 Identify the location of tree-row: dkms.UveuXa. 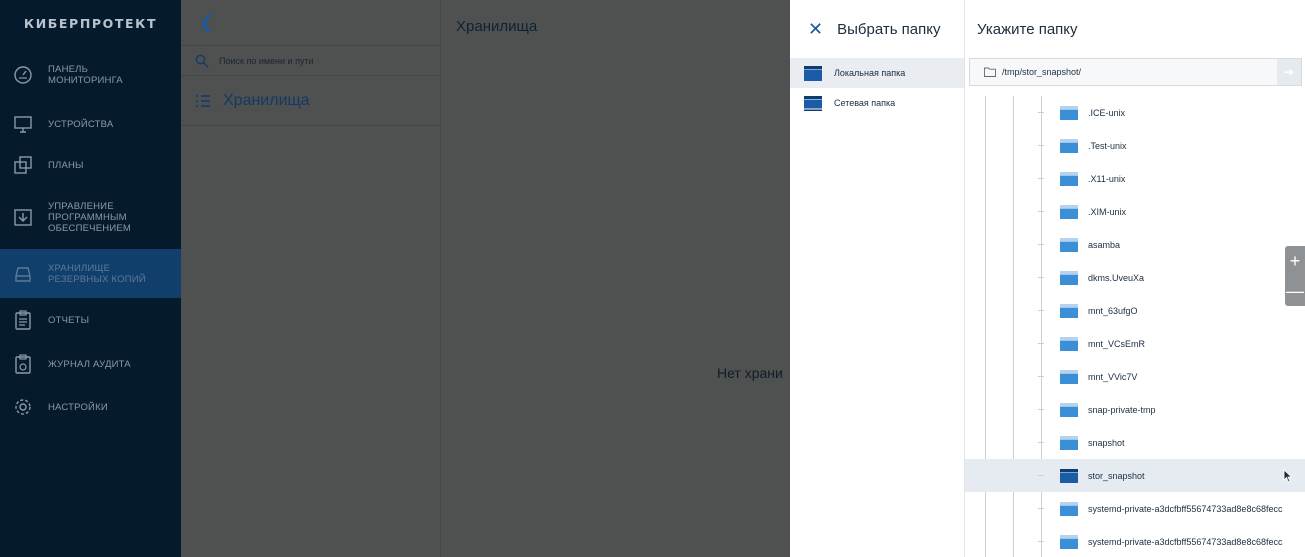
(1135, 277).